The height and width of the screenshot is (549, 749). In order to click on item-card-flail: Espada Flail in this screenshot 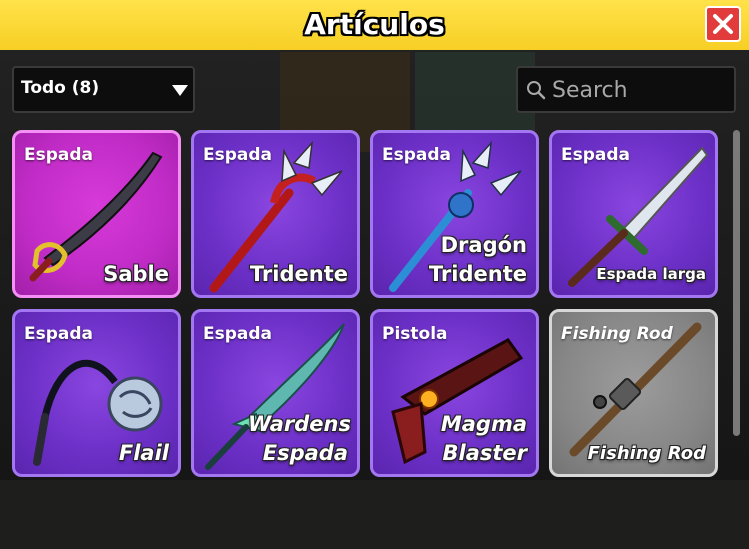, I will do `click(96, 393)`.